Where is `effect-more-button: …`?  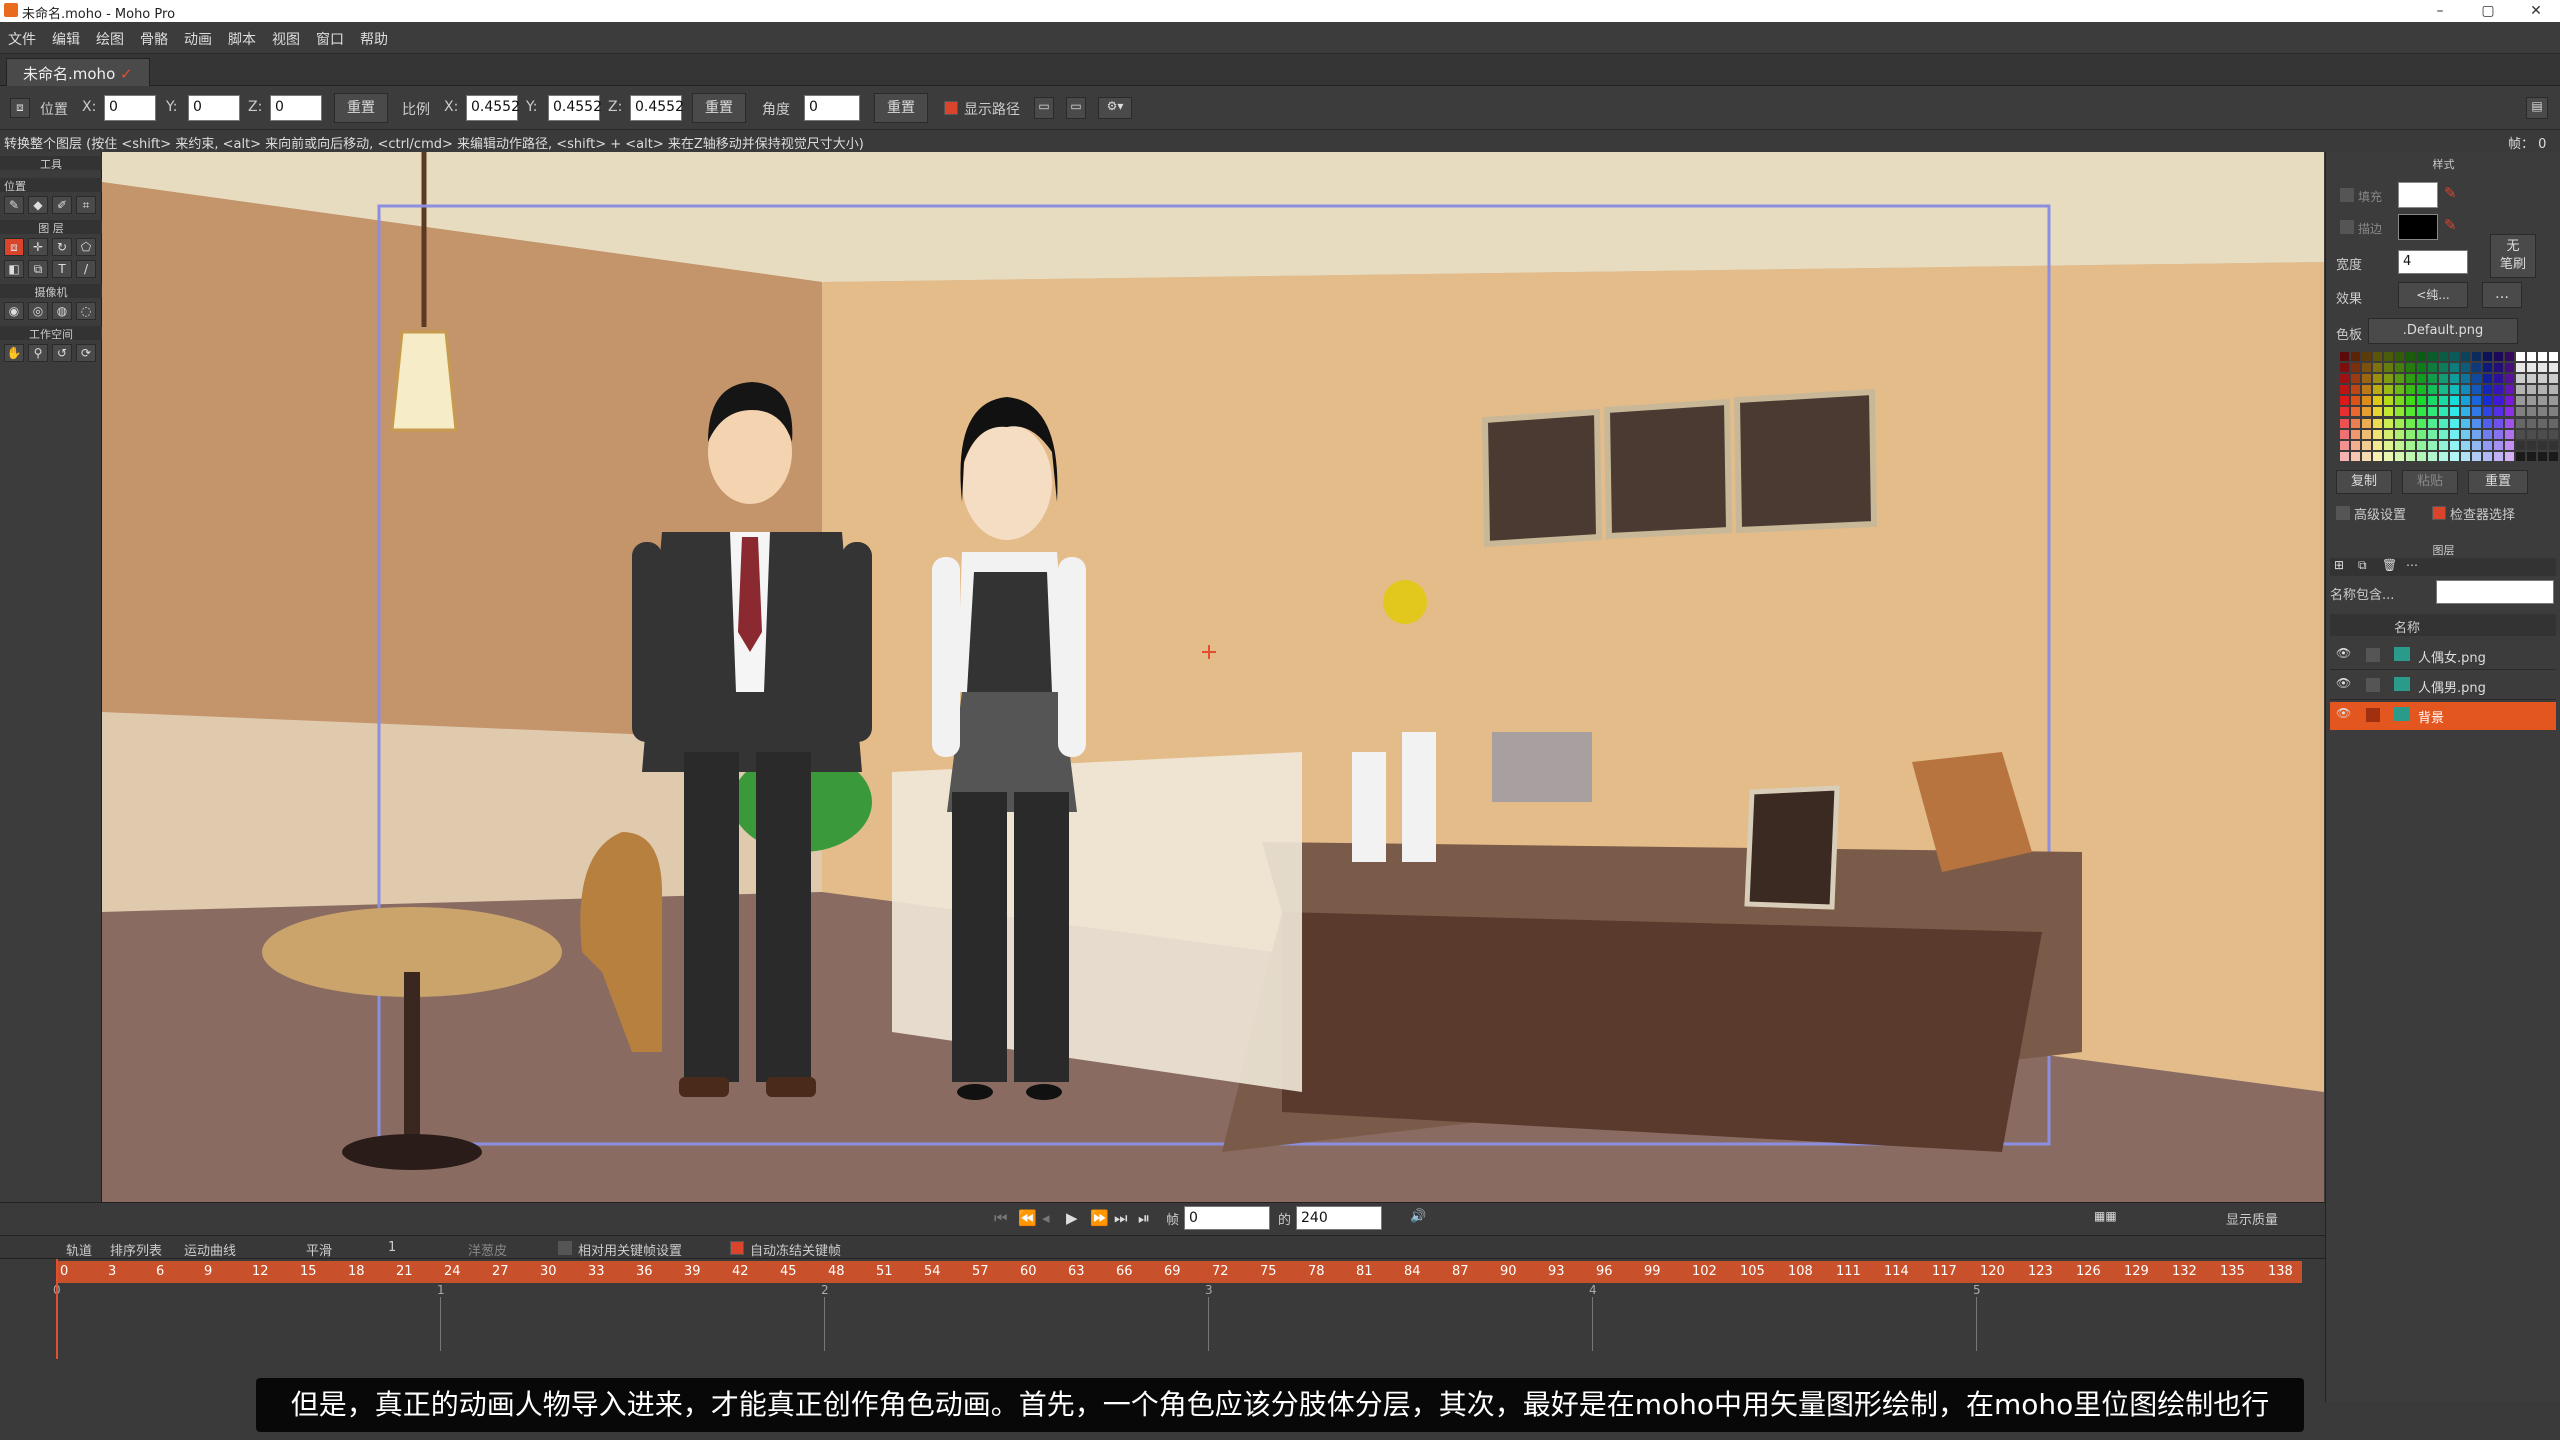 effect-more-button: … is located at coordinates (2502, 295).